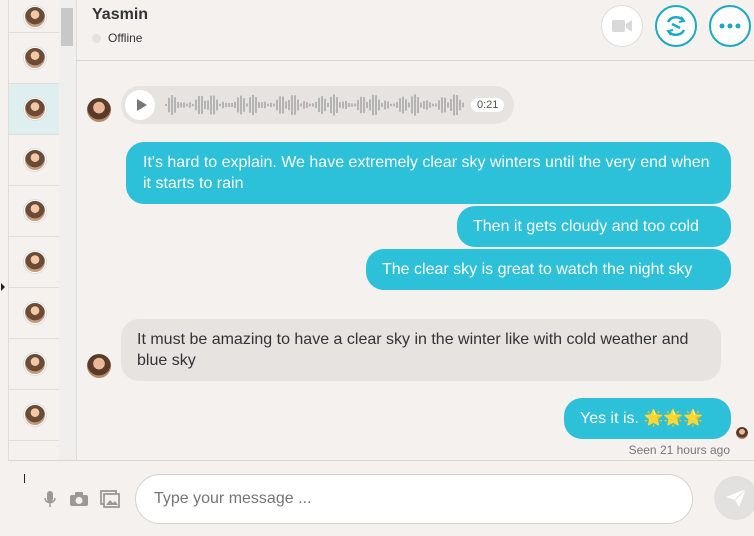 The height and width of the screenshot is (536, 754). I want to click on microphone-icon, so click(50, 499).